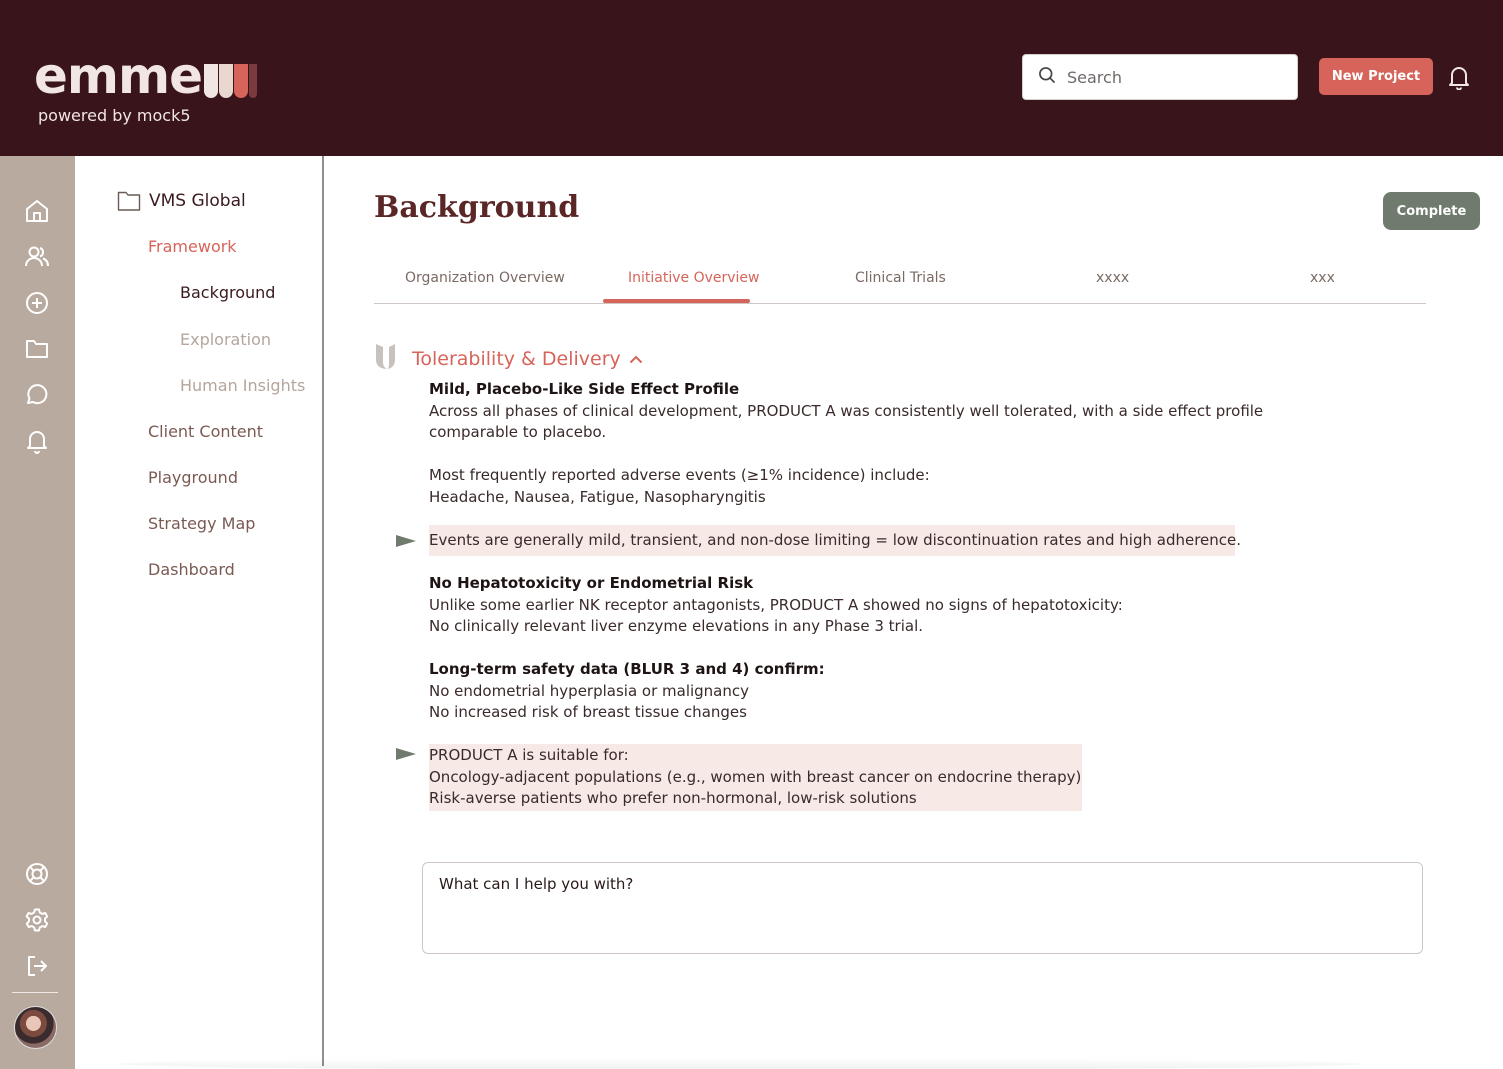 The image size is (1503, 1069). I want to click on nav-item-dashboard: Dashboard, so click(191, 569).